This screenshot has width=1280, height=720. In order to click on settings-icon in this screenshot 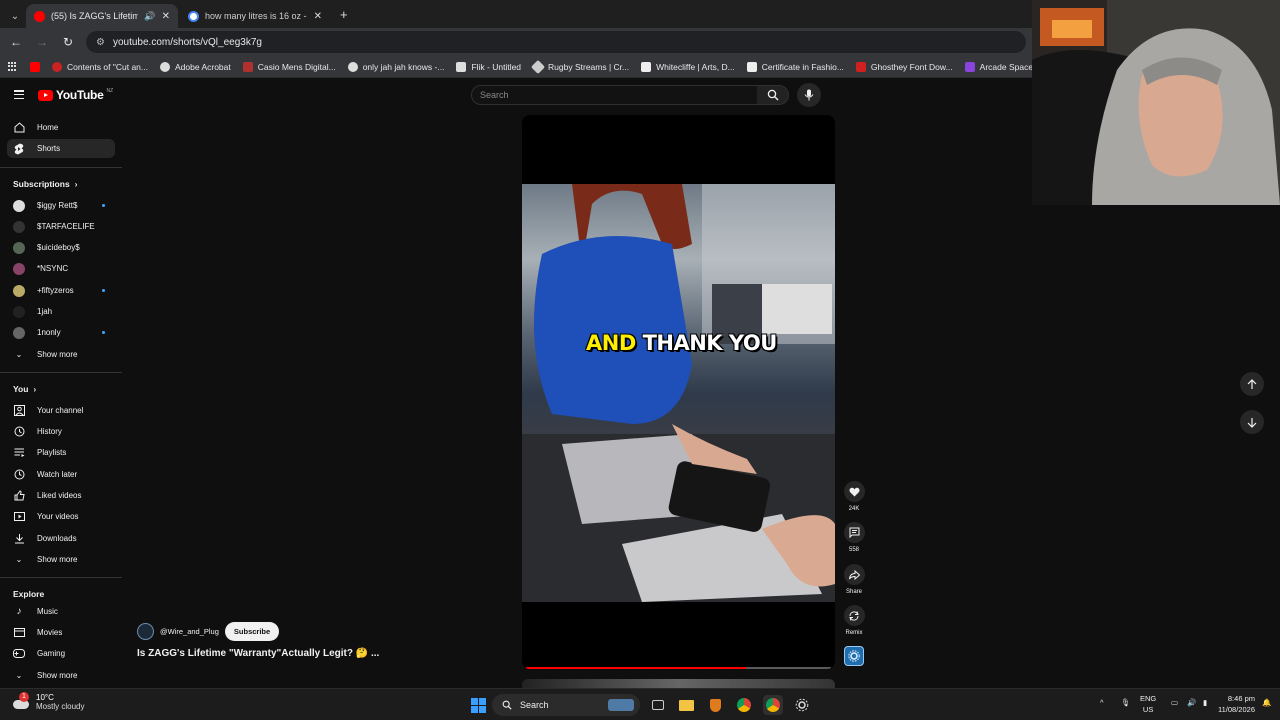, I will do `click(802, 705)`.